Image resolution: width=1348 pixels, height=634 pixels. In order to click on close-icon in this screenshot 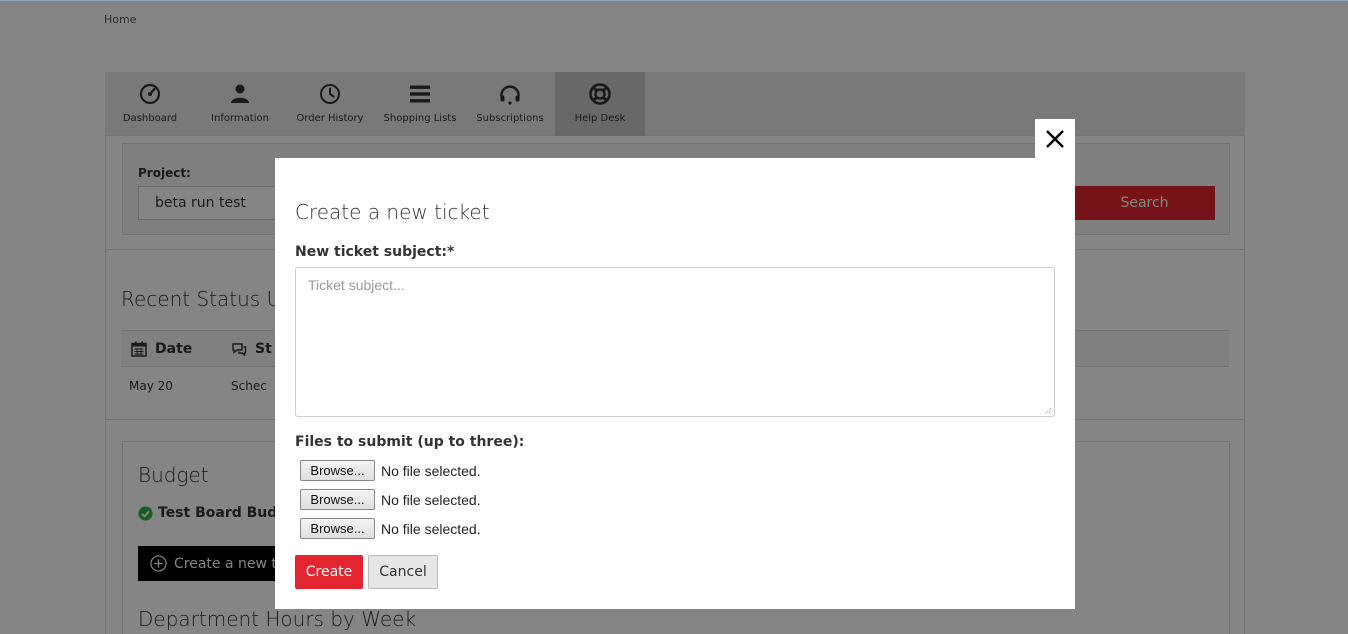, I will do `click(1055, 139)`.